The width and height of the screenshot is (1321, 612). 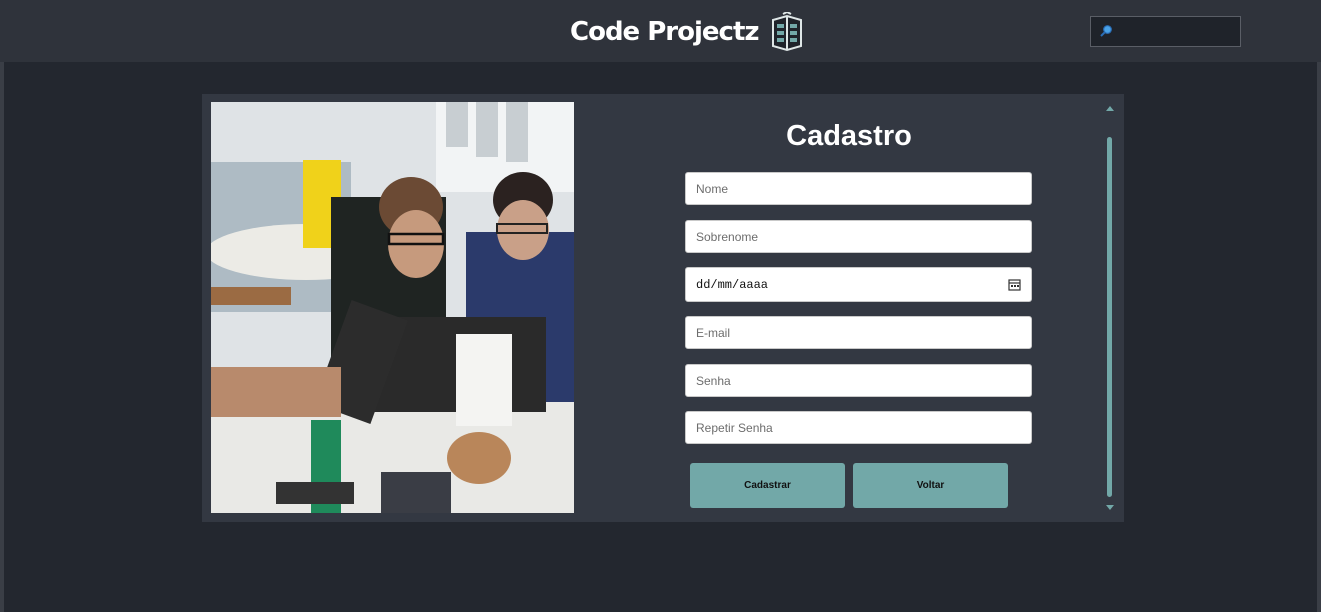 What do you see at coordinates (858, 427) in the screenshot?
I see `repeat-password-field` at bounding box center [858, 427].